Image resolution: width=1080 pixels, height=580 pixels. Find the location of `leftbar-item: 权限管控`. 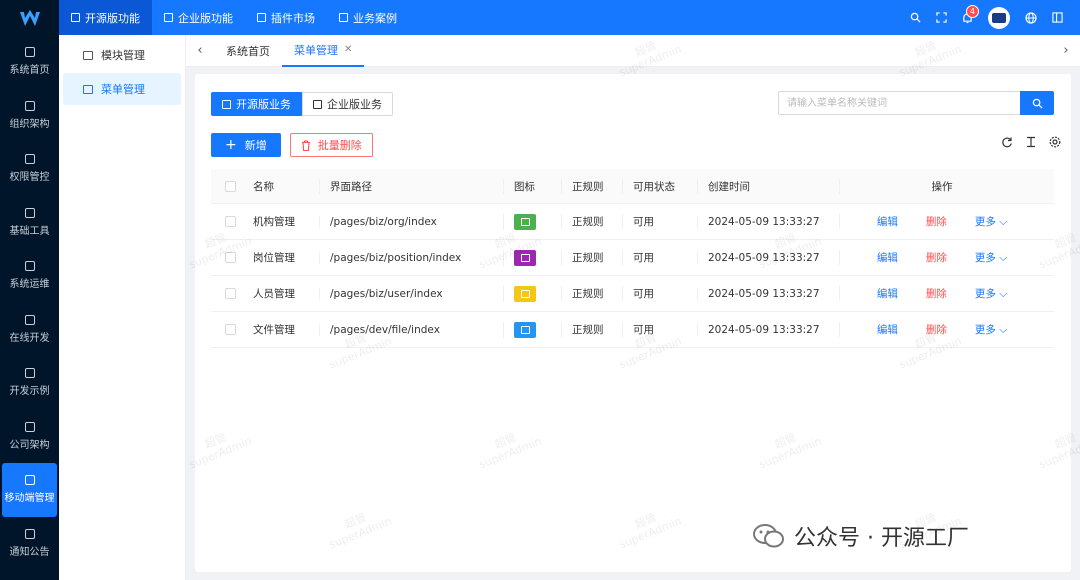

leftbar-item: 权限管控 is located at coordinates (29, 169).